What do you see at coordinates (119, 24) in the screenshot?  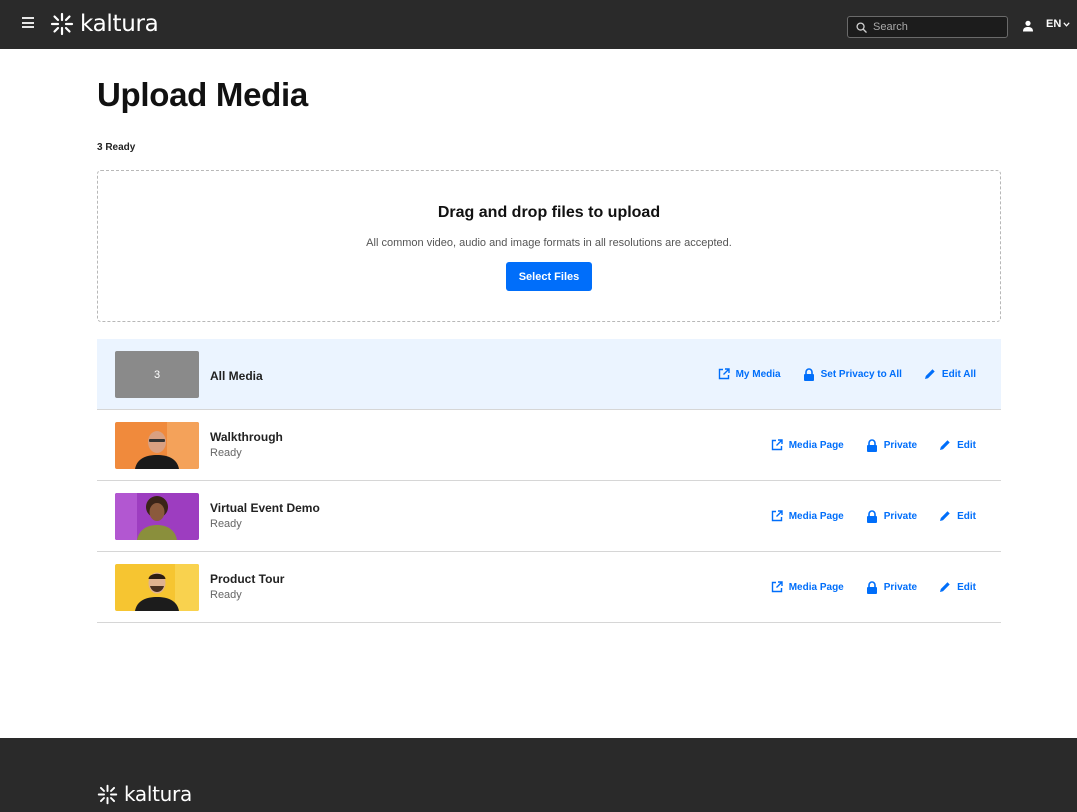 I see `brand-name: kaltura` at bounding box center [119, 24].